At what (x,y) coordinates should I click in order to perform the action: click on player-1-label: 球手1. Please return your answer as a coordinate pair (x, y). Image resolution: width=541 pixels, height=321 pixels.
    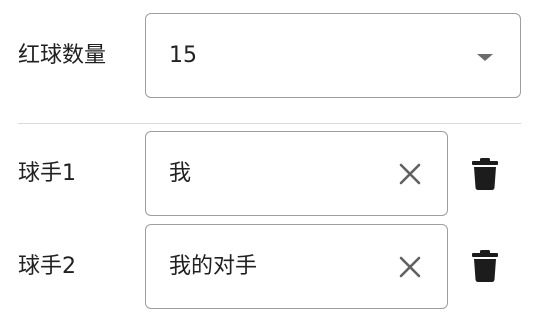
    Looking at the image, I should click on (47, 173).